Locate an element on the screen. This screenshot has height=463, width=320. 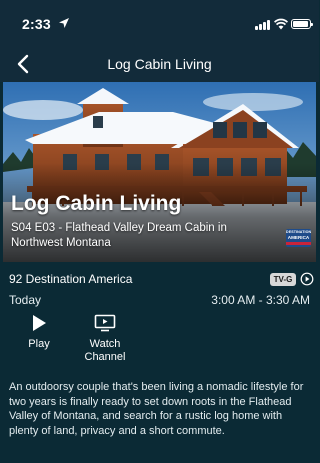
status-bar: 2:33 is located at coordinates (159, 23).